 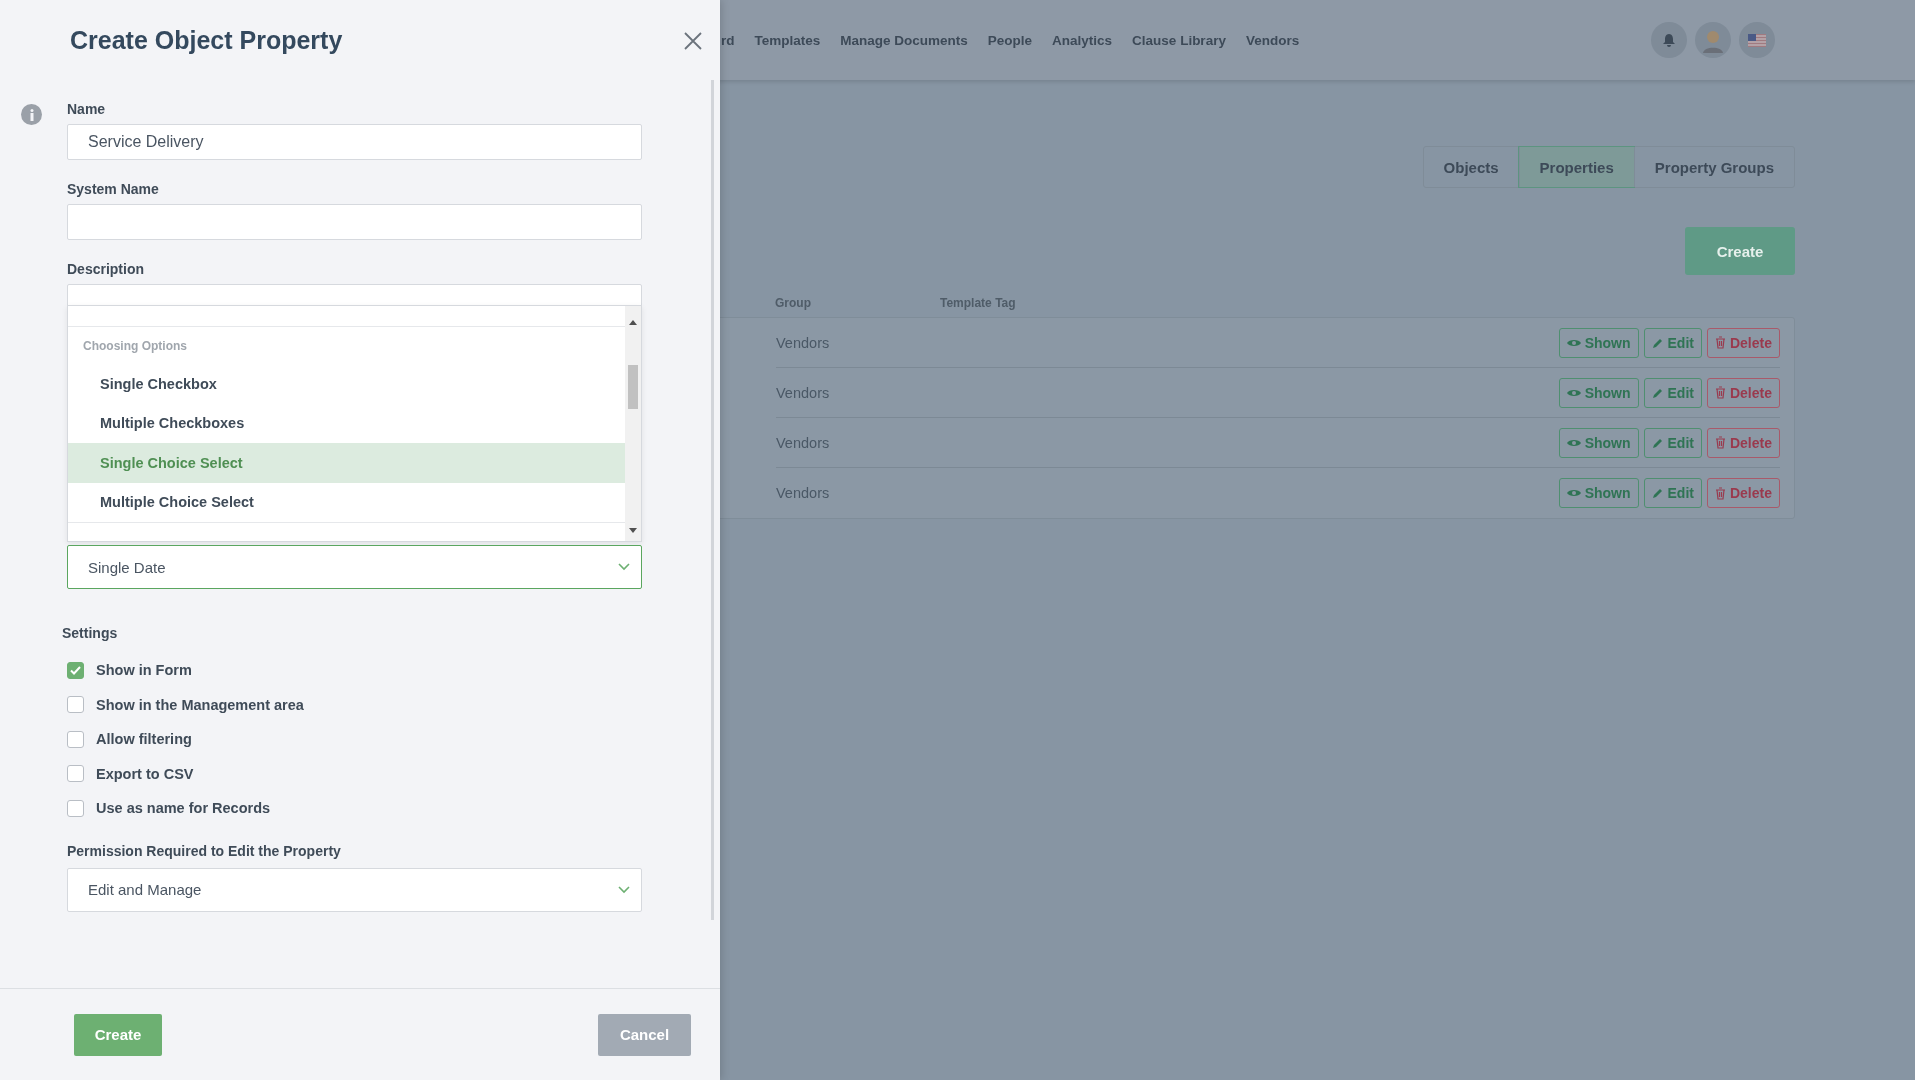 I want to click on nav-link: Vendors, so click(x=1272, y=40).